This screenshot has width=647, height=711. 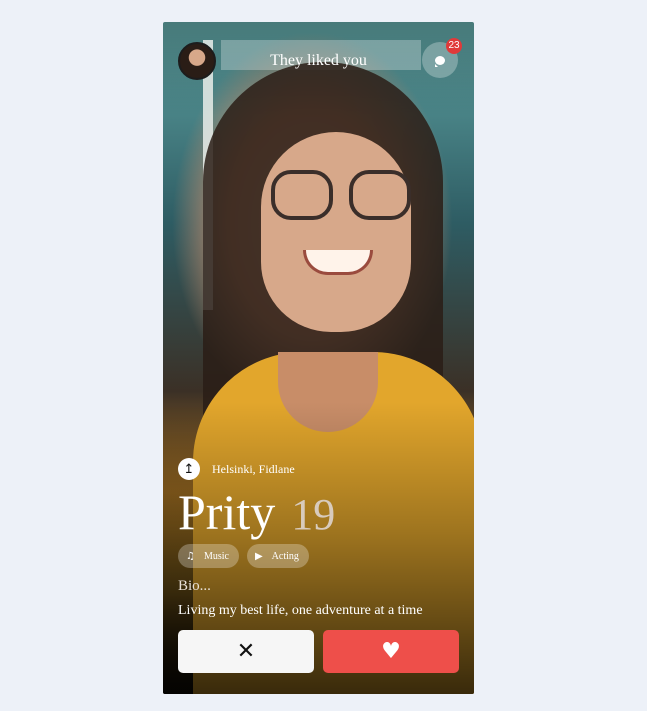 What do you see at coordinates (285, 556) in the screenshot?
I see `interest-label: Acting` at bounding box center [285, 556].